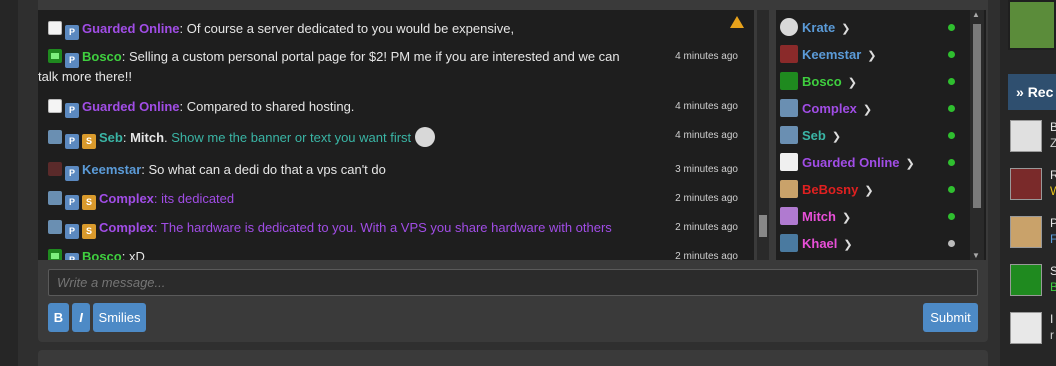  Describe the element at coordinates (89, 141) in the screenshot. I see `rank-badge-s: S` at that location.